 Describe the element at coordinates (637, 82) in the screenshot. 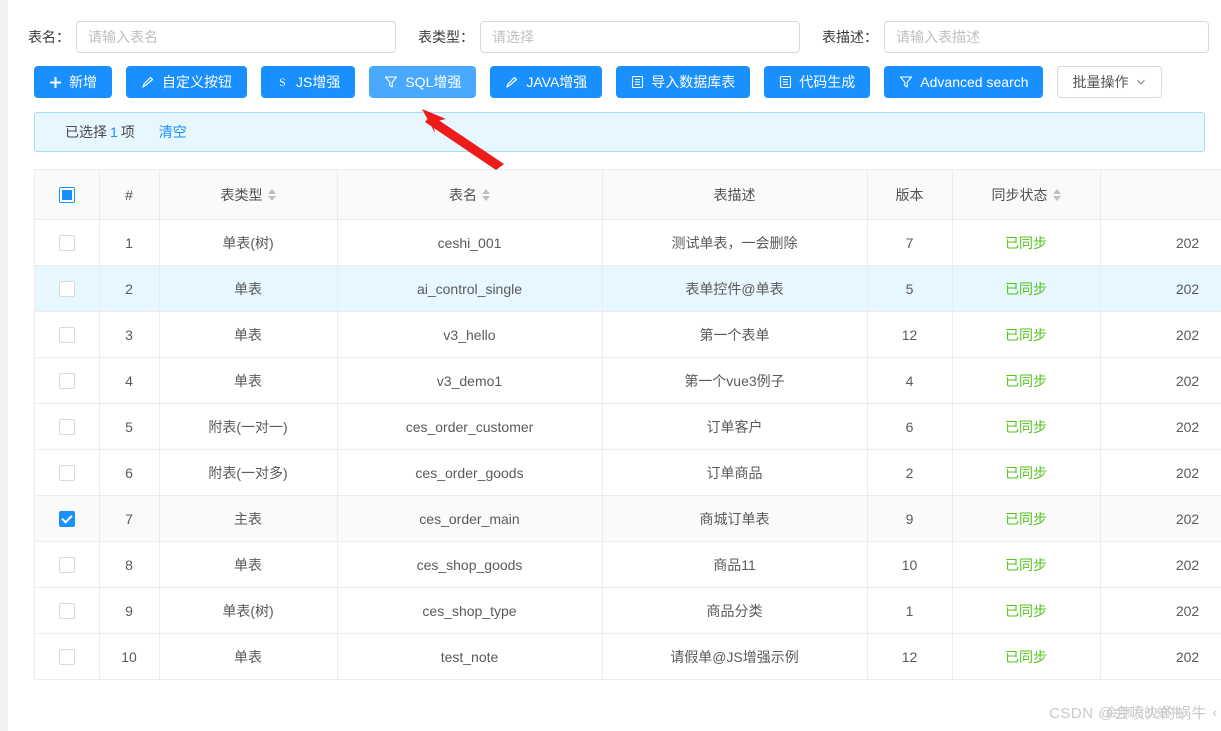

I see `database-icon` at that location.